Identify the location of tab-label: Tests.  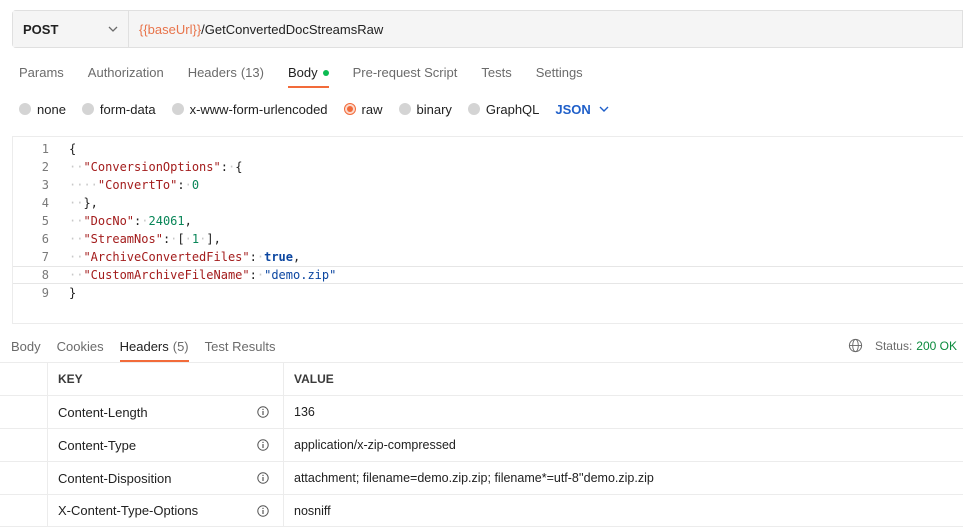
(496, 72).